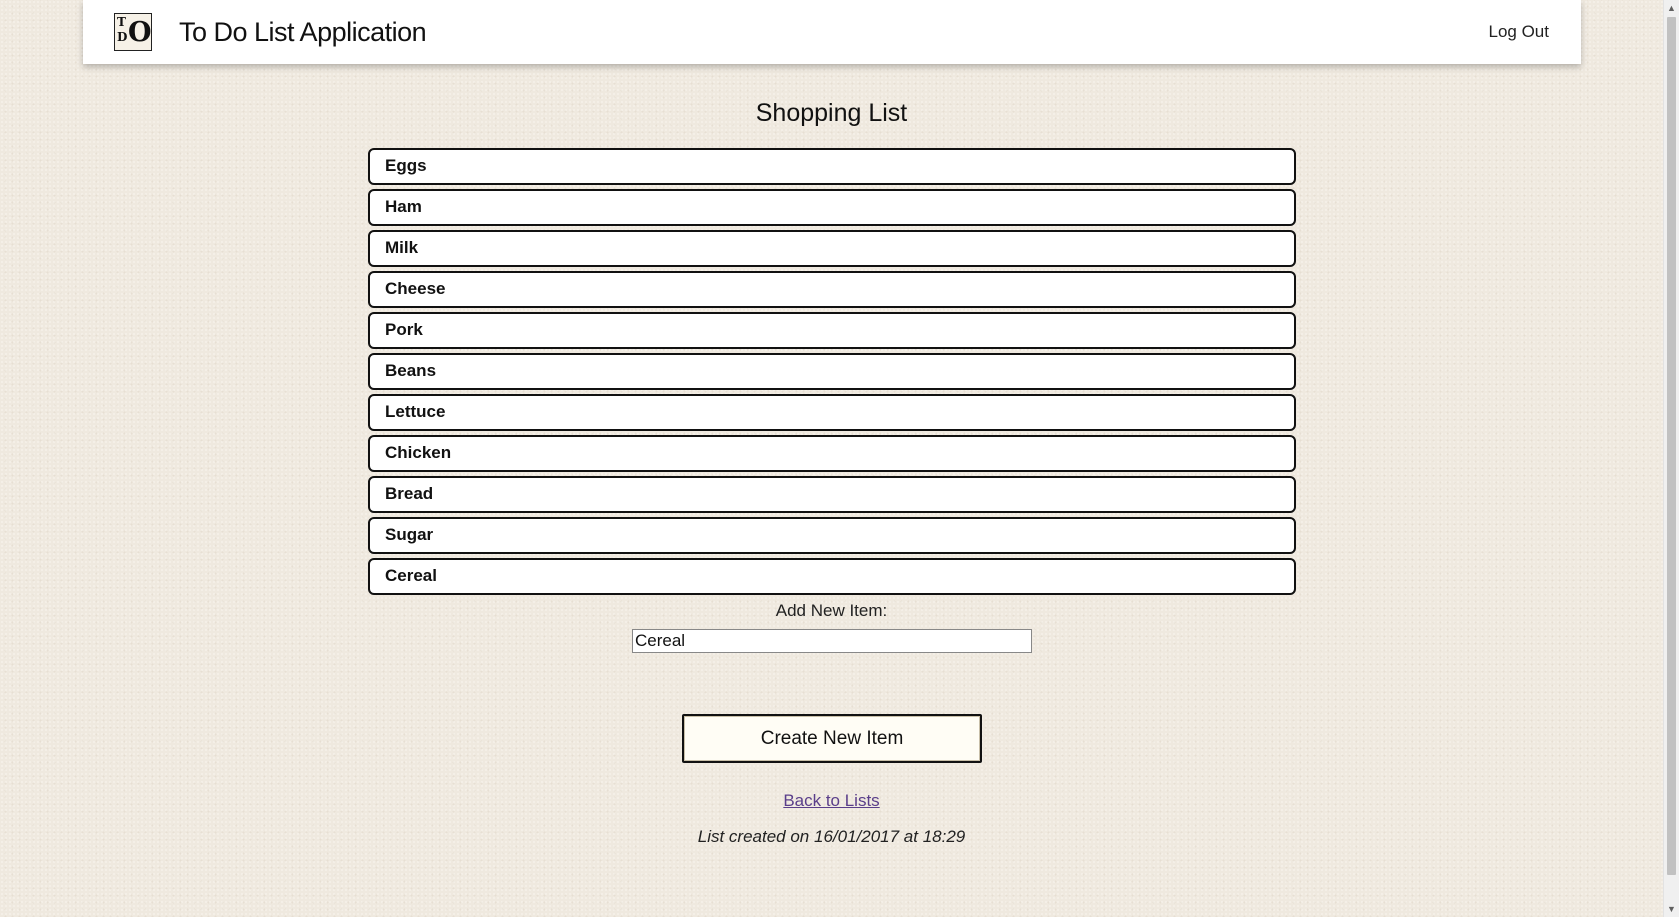  I want to click on scrollbar-thumb, so click(1671, 446).